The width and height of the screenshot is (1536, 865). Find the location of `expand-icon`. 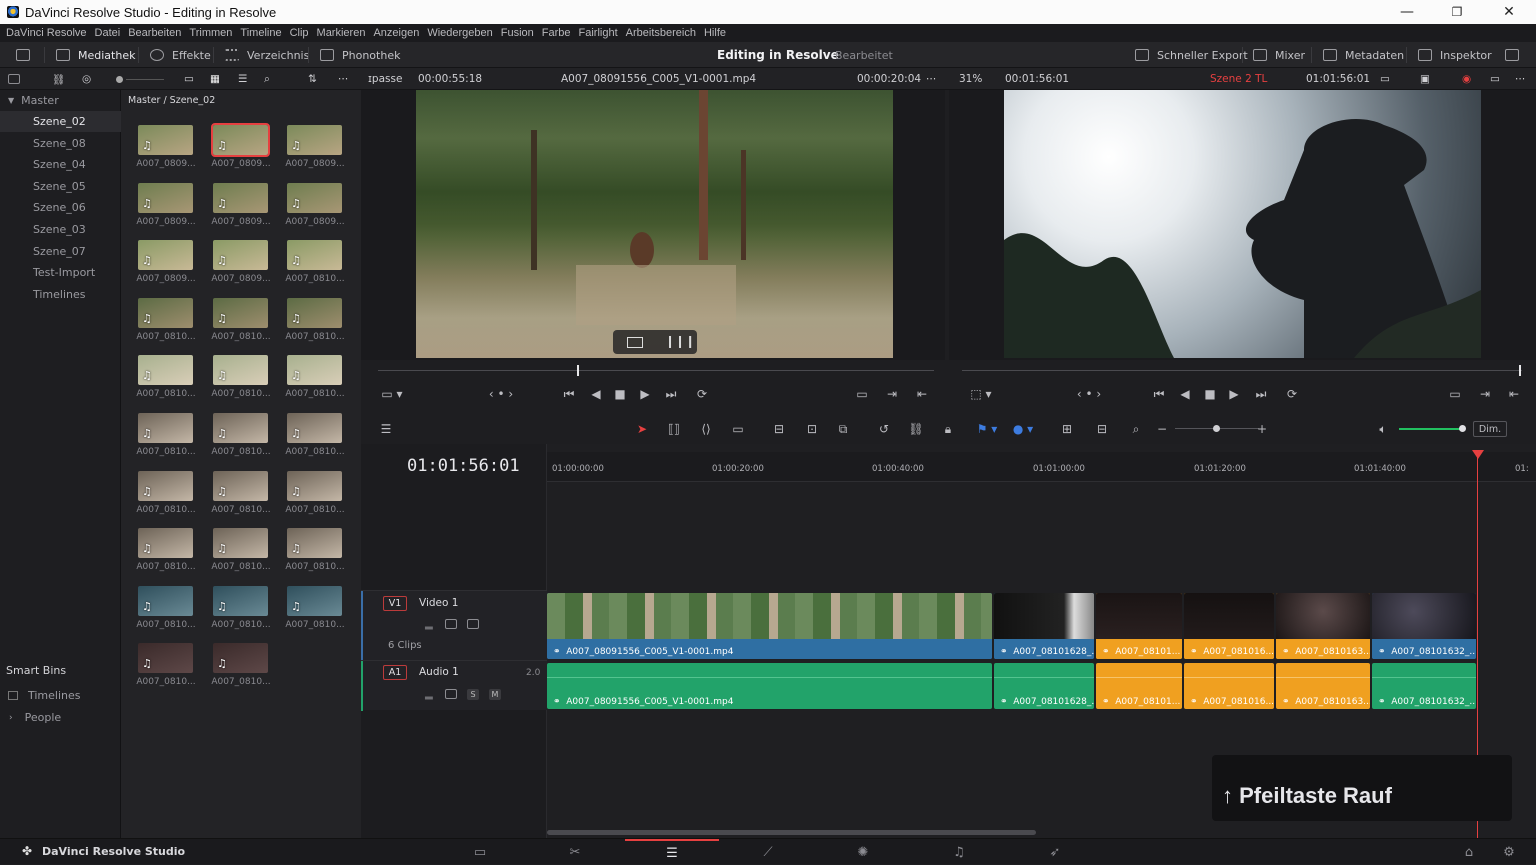

expand-icon is located at coordinates (1512, 55).